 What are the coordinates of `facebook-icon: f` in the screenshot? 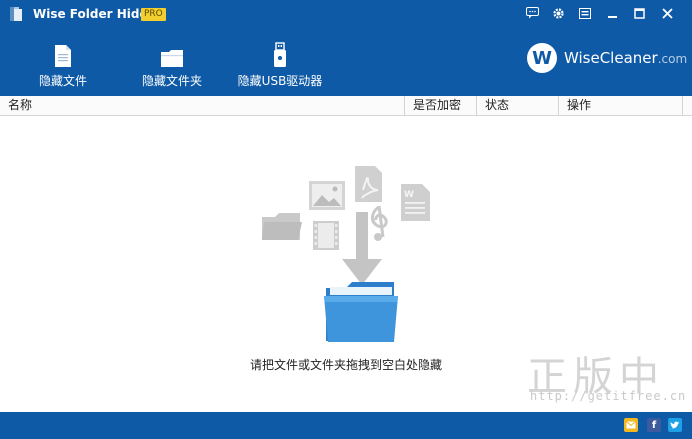 It's located at (654, 425).